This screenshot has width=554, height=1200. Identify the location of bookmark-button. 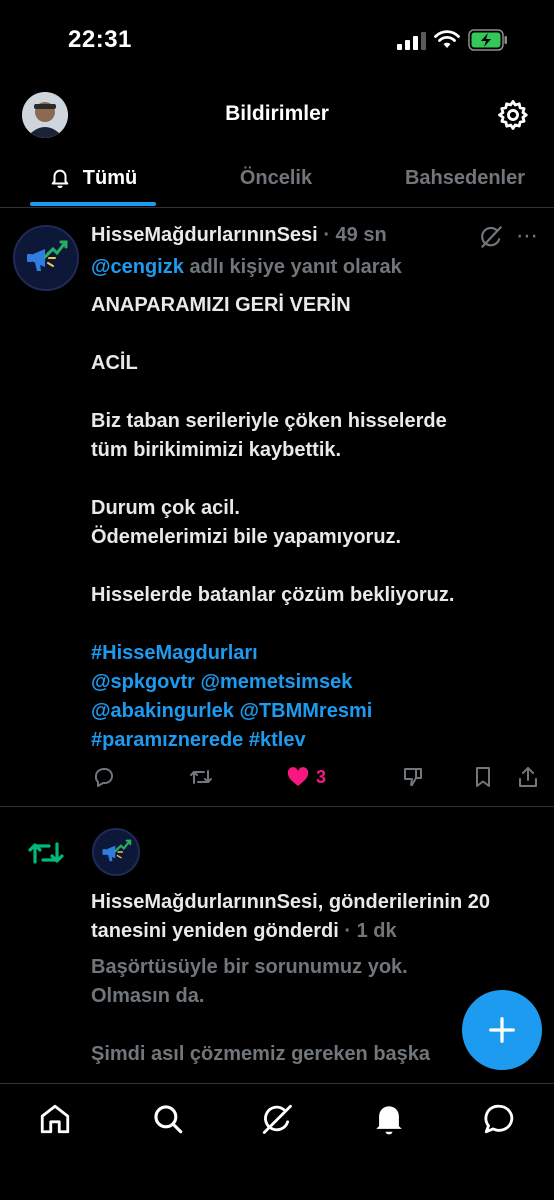
(483, 777).